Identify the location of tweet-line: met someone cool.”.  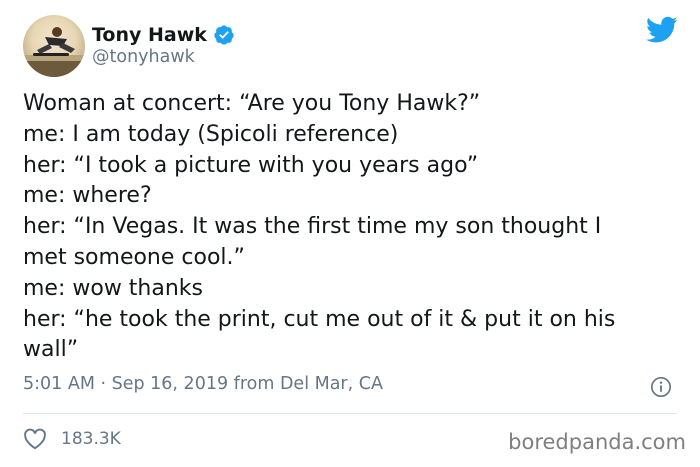
(134, 257).